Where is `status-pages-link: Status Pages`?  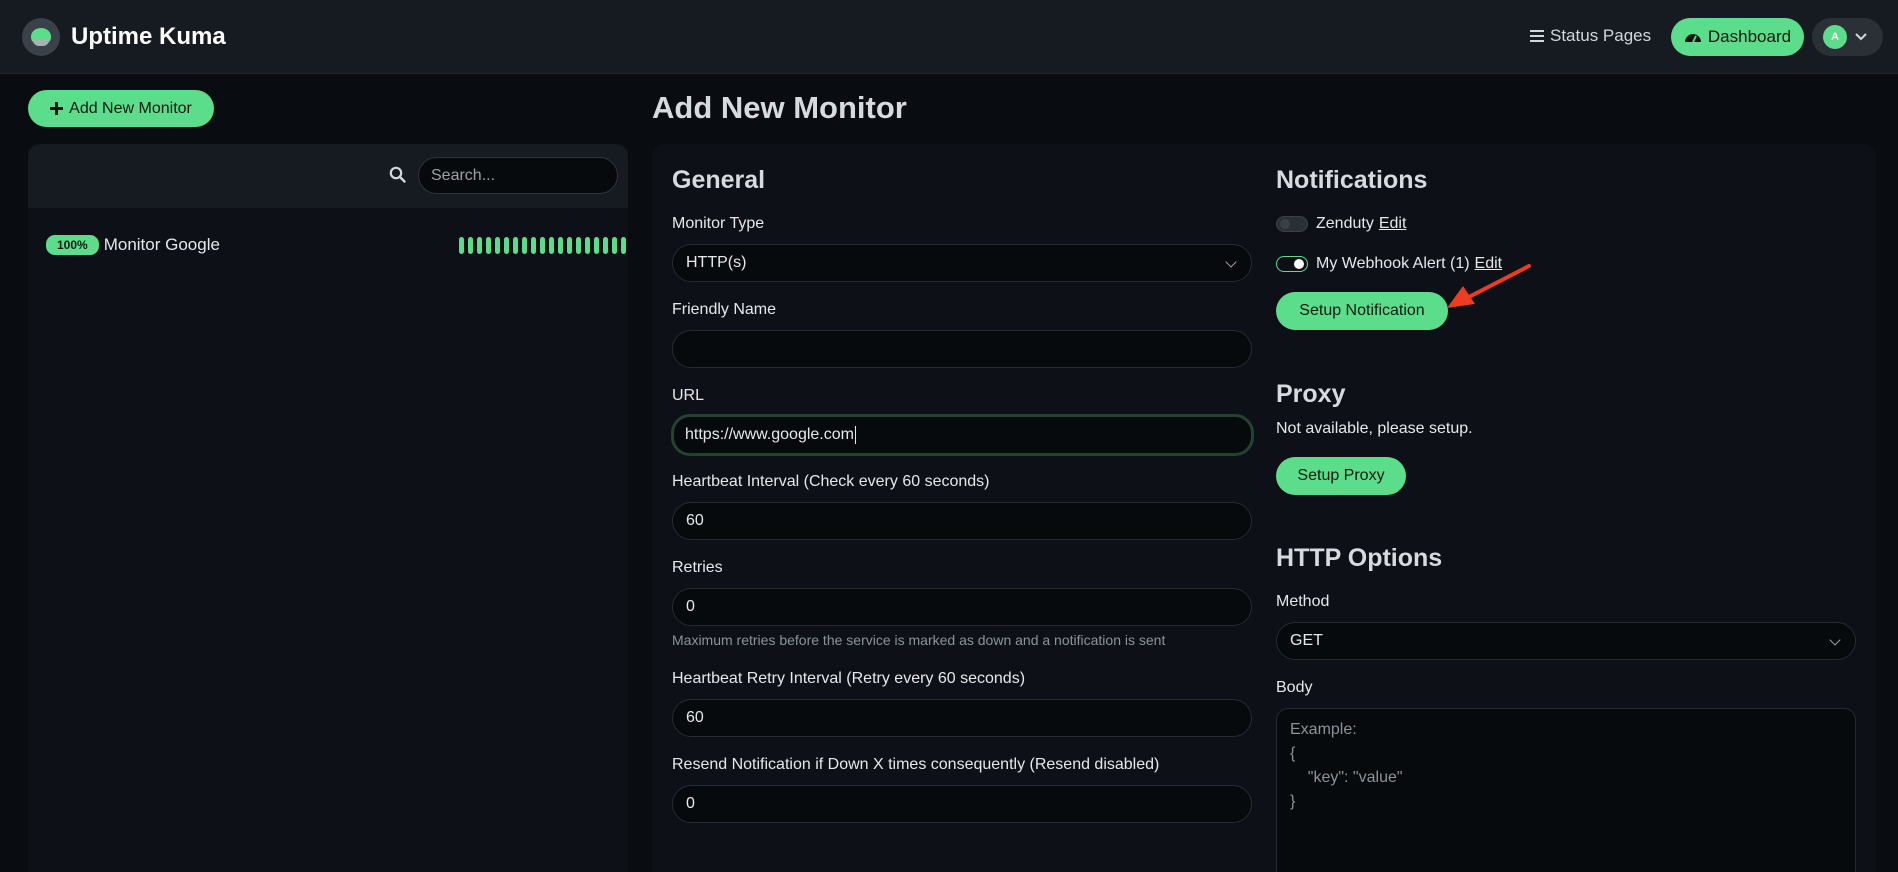 status-pages-link: Status Pages is located at coordinates (1590, 36).